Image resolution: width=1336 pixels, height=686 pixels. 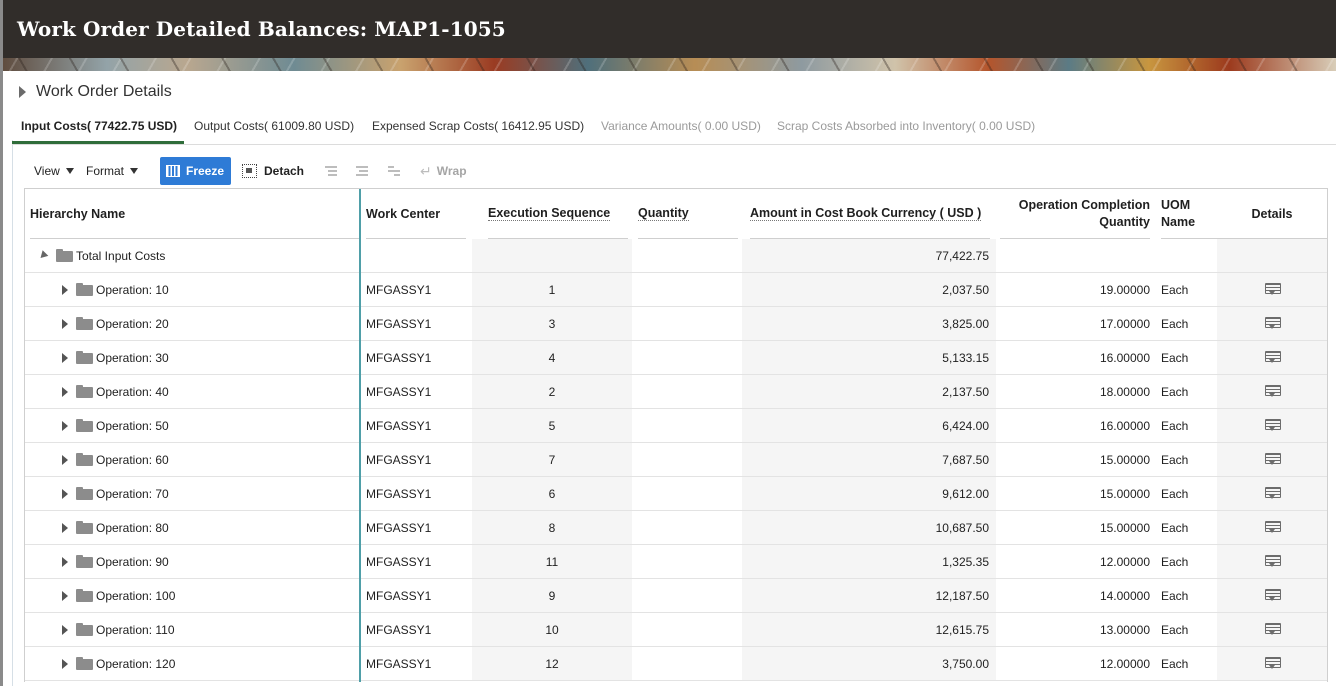 I want to click on uom-cell: Each, so click(x=1188, y=629).